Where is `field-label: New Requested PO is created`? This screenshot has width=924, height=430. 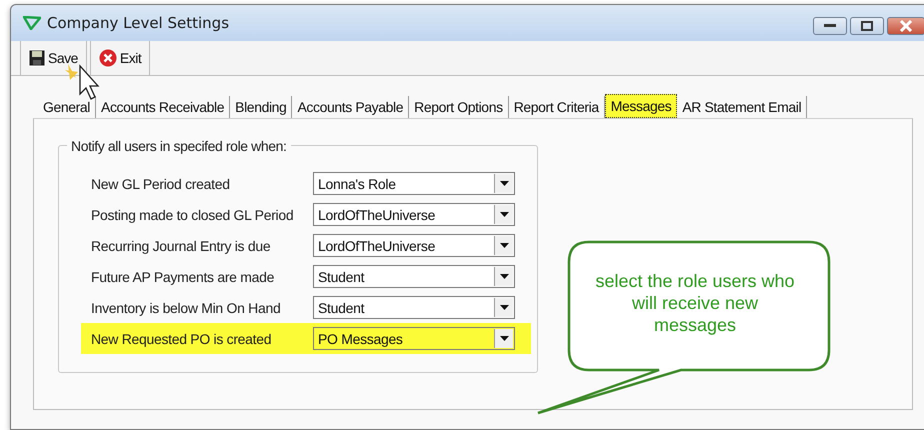 field-label: New Requested PO is created is located at coordinates (181, 338).